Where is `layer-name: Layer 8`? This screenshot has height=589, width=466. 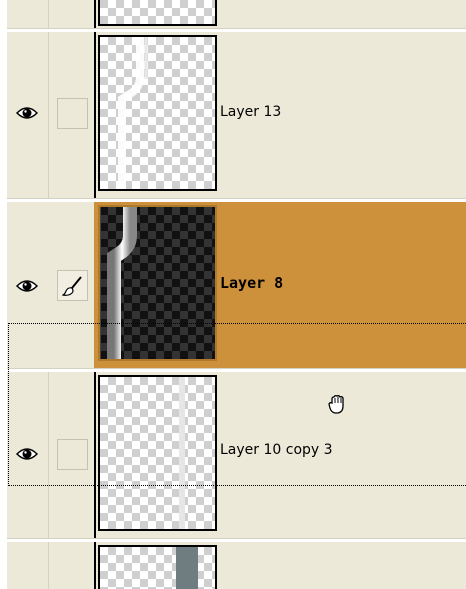
layer-name: Layer 8 is located at coordinates (251, 283).